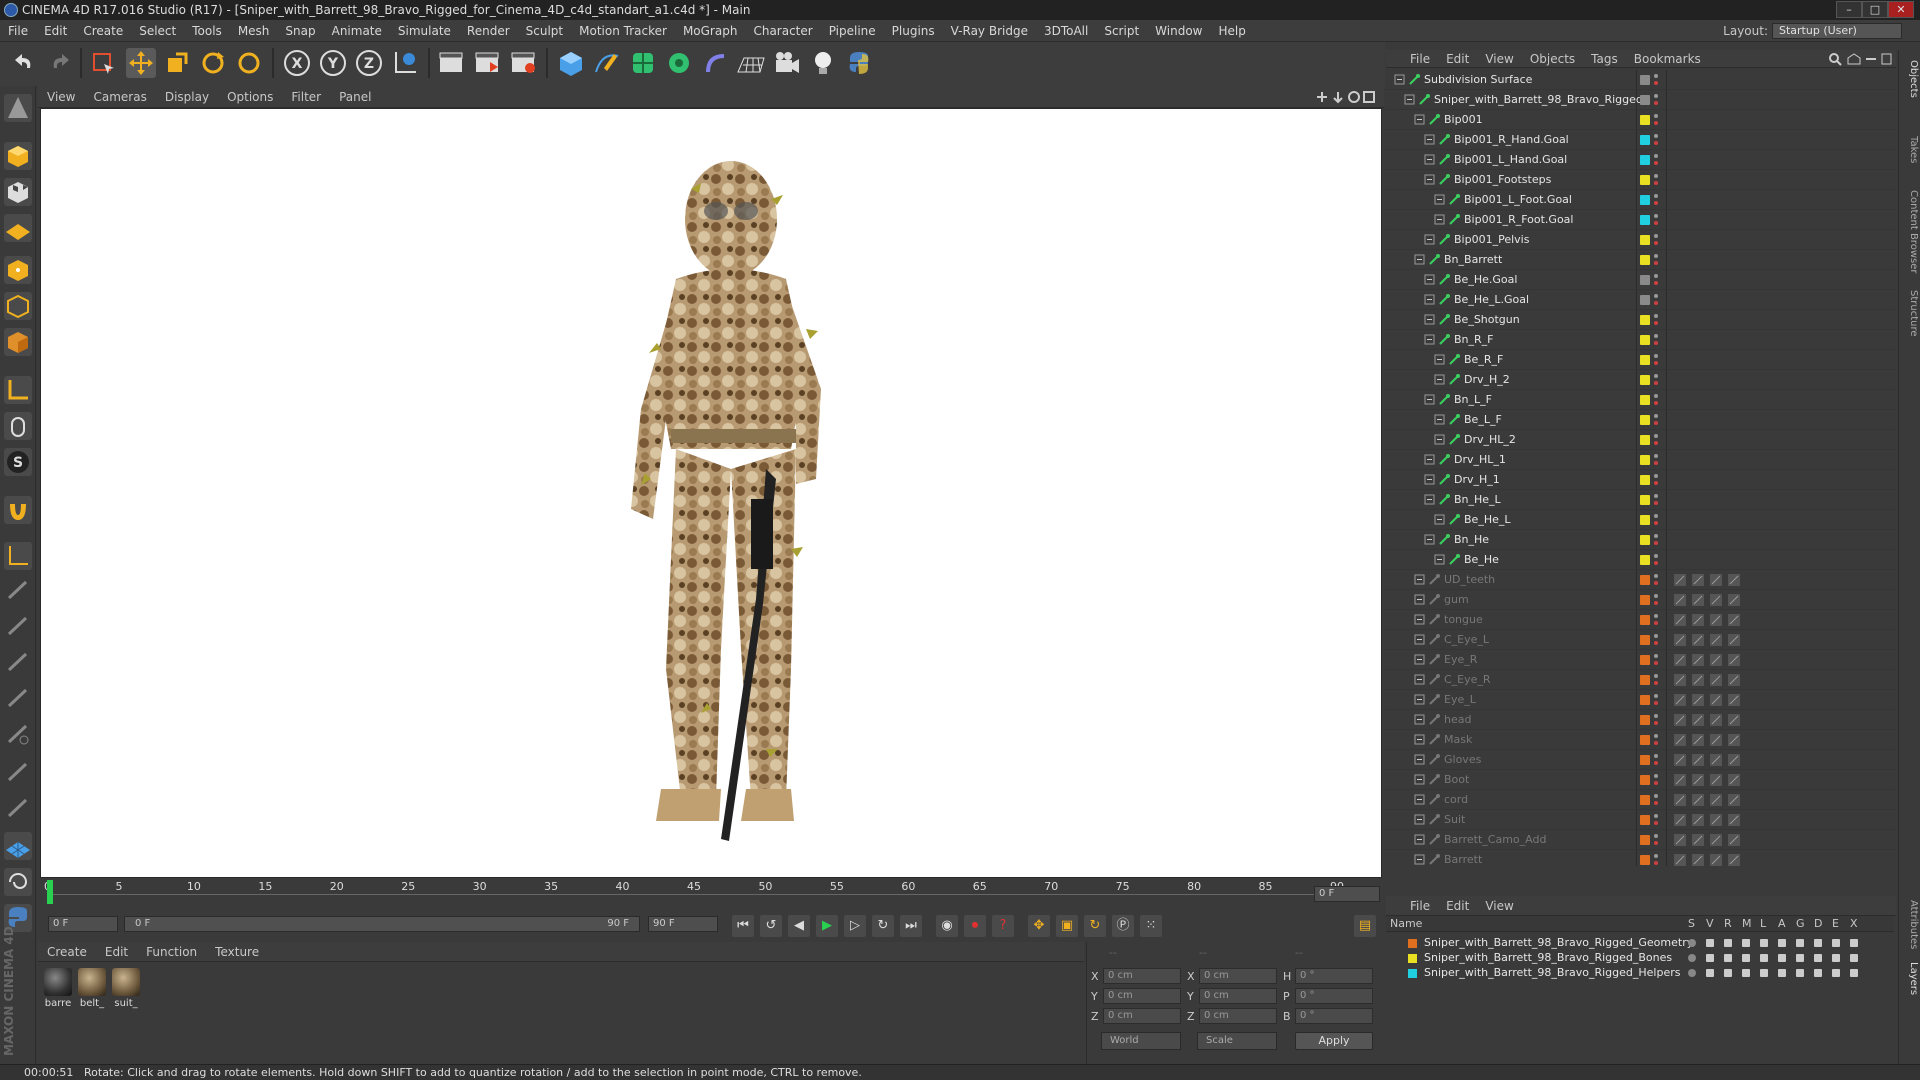  Describe the element at coordinates (1640, 640) in the screenshot. I see `object-row: C_Eye_L` at that location.